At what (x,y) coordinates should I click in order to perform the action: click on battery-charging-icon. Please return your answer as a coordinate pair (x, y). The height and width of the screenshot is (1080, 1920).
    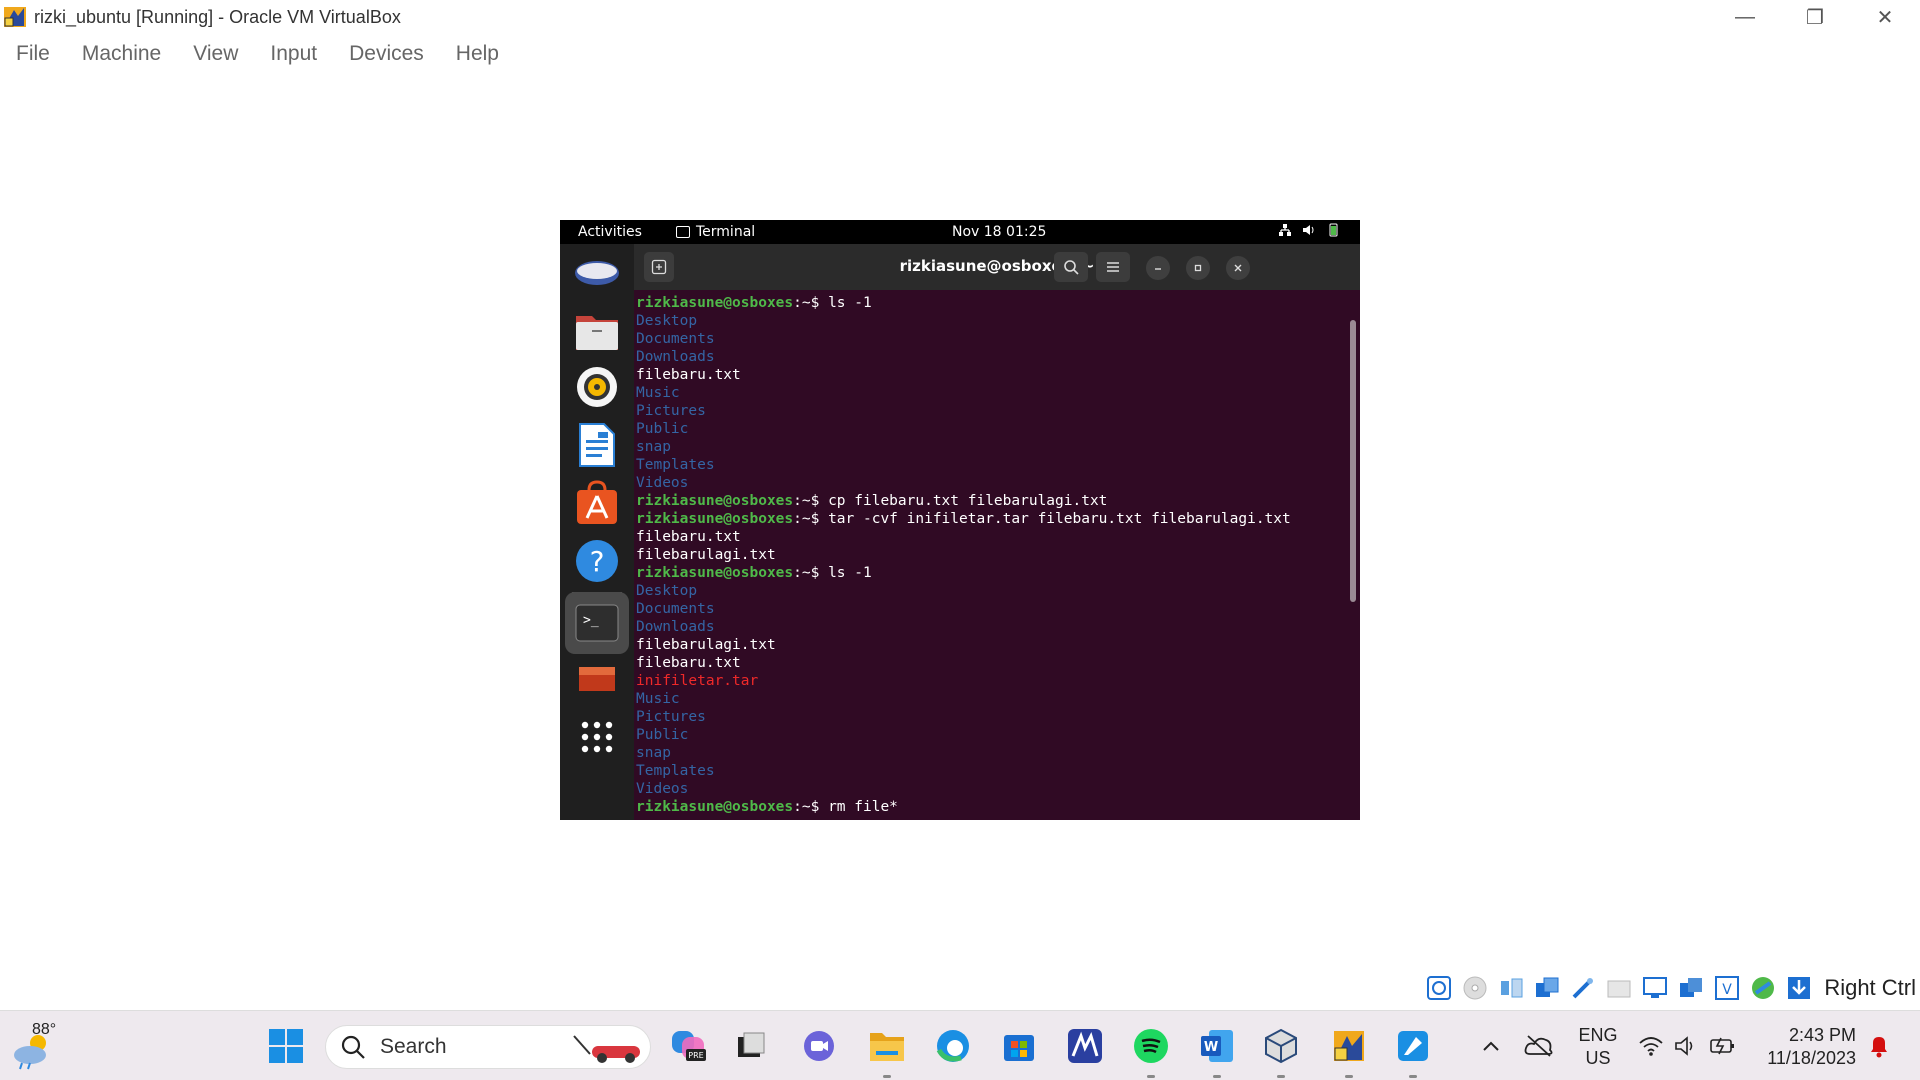
    Looking at the image, I should click on (1723, 1046).